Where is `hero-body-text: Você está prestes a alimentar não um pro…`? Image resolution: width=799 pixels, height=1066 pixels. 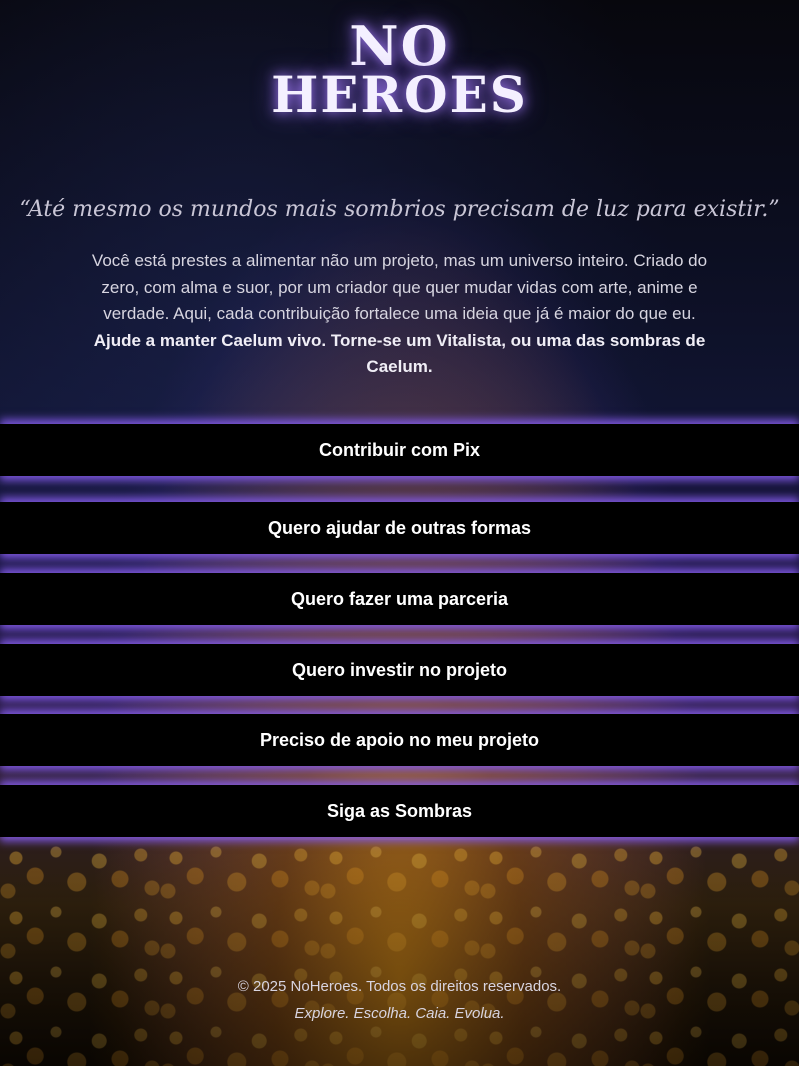 hero-body-text: Você está prestes a alimentar não um pro… is located at coordinates (399, 287).